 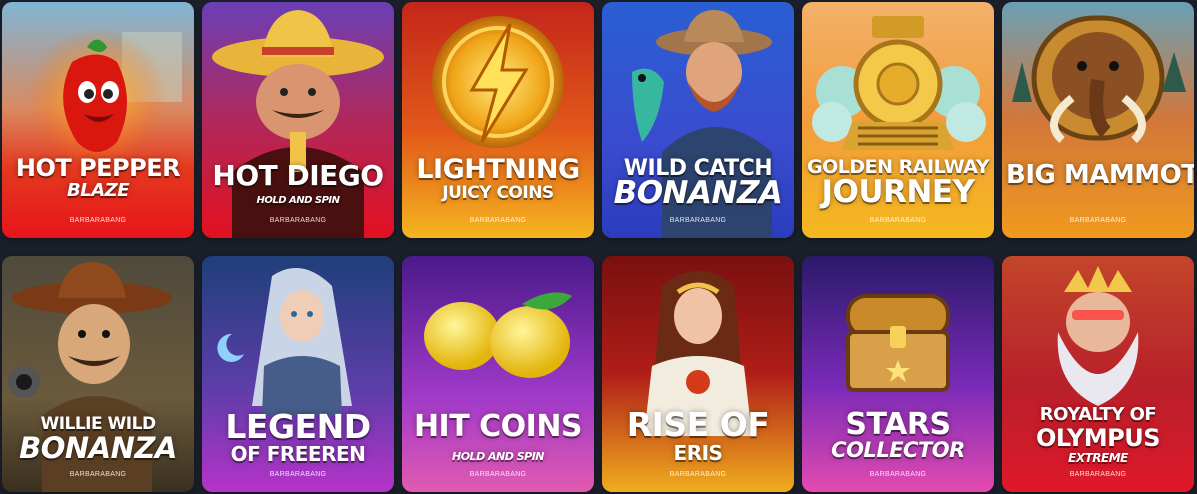 I want to click on game-card-royalty-of-olympus-extreme: ROYALTY OF OLYMPUS EXTREME BARBARABANG, so click(x=1098, y=374).